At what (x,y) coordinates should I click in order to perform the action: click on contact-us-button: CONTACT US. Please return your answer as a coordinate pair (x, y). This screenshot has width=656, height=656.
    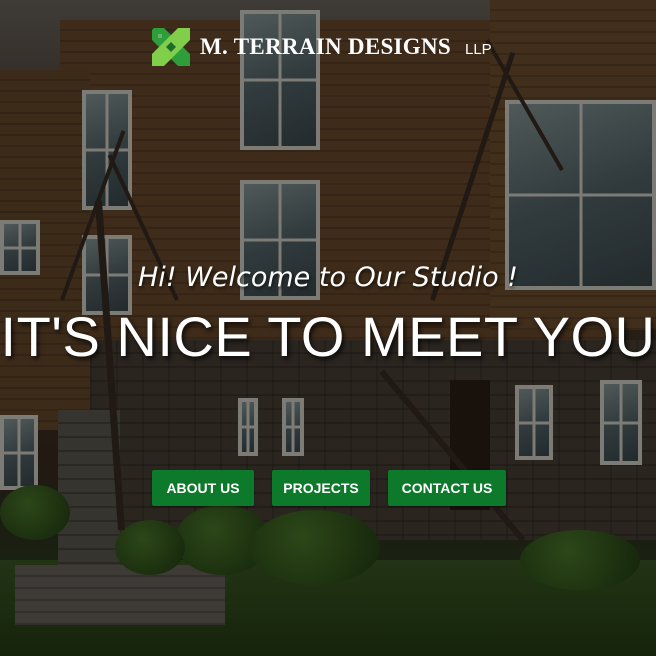
    Looking at the image, I should click on (447, 488).